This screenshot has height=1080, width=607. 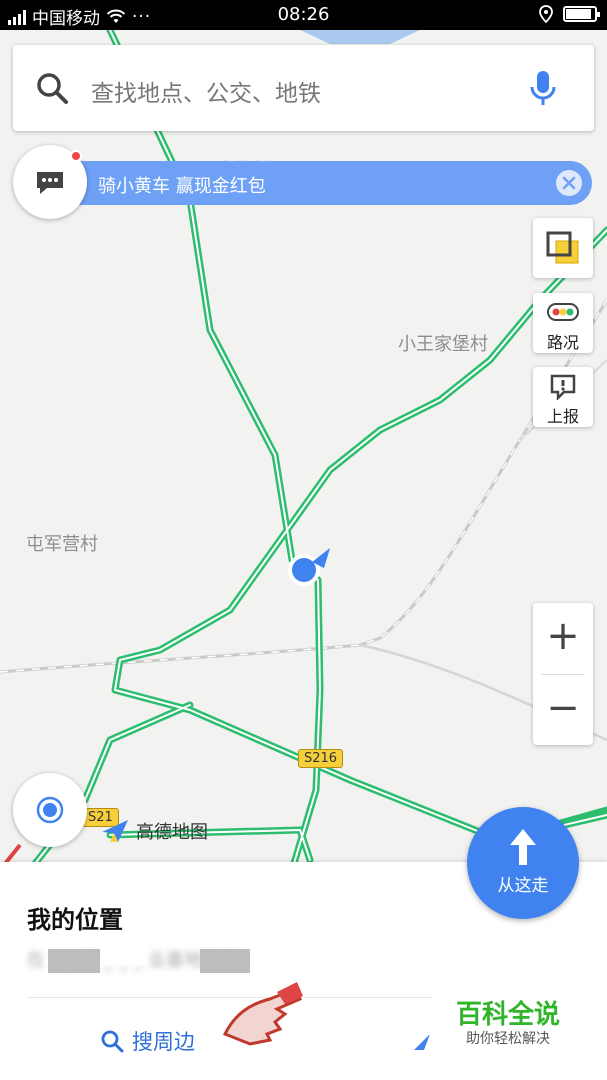 I want to click on amap-logo: 高德地图, so click(x=154, y=831).